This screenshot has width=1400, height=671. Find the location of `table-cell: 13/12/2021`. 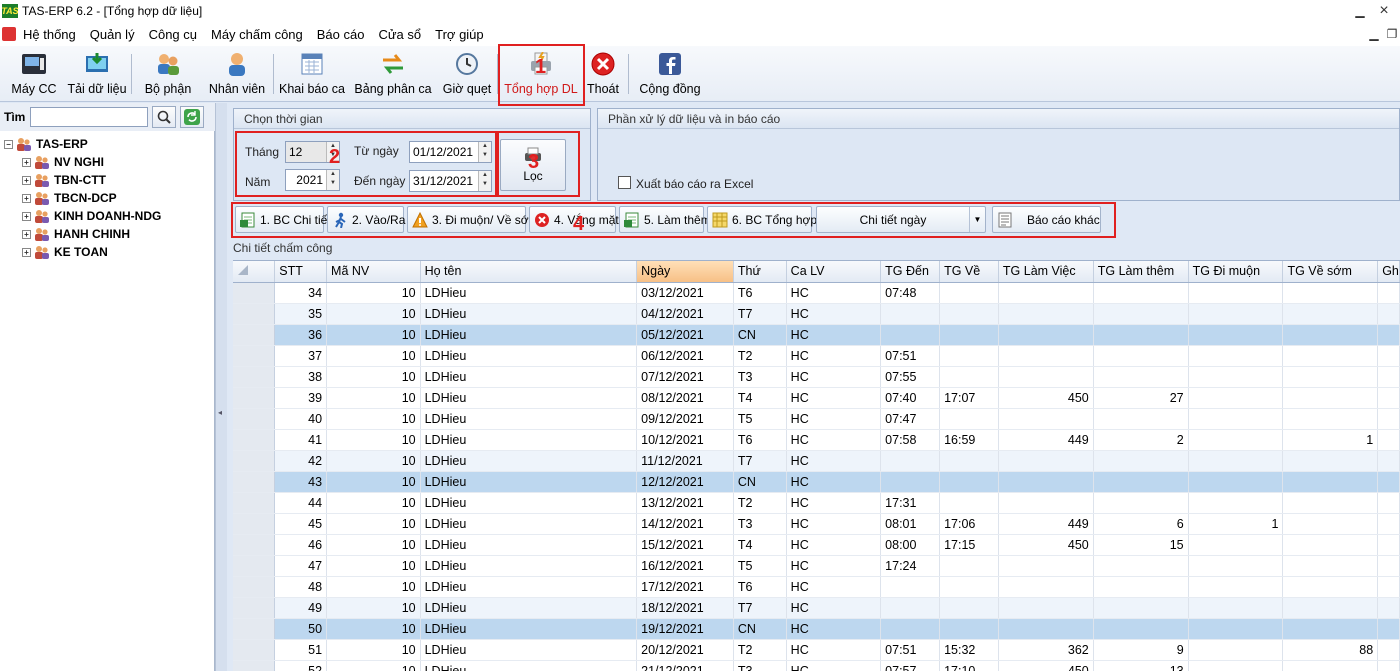

table-cell: 13/12/2021 is located at coordinates (685, 503).